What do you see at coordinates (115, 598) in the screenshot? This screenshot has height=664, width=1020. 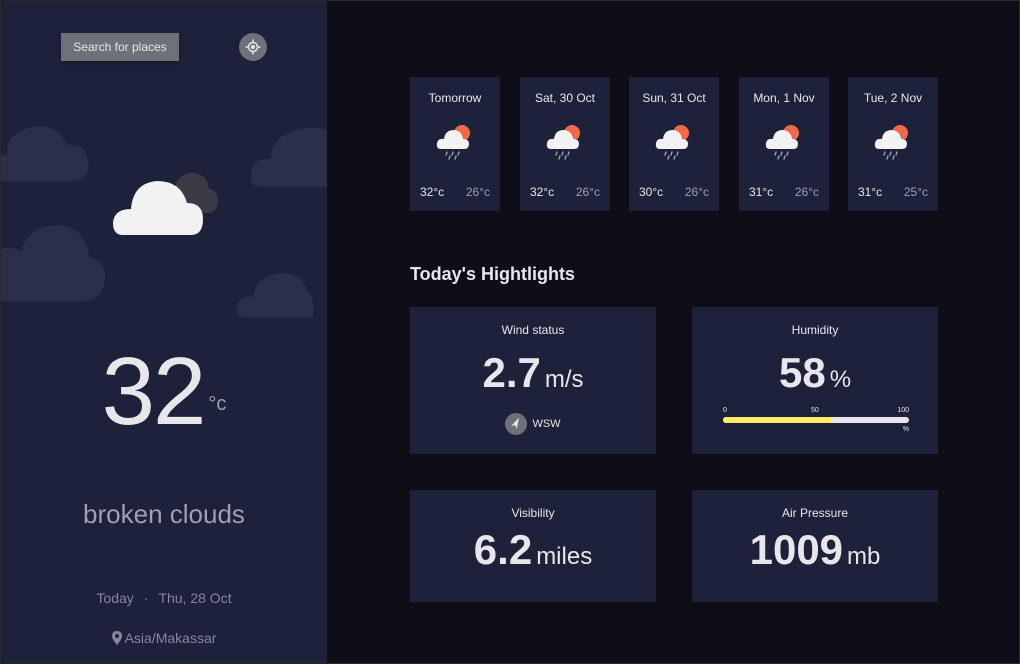 I see `date-prefix: Today` at bounding box center [115, 598].